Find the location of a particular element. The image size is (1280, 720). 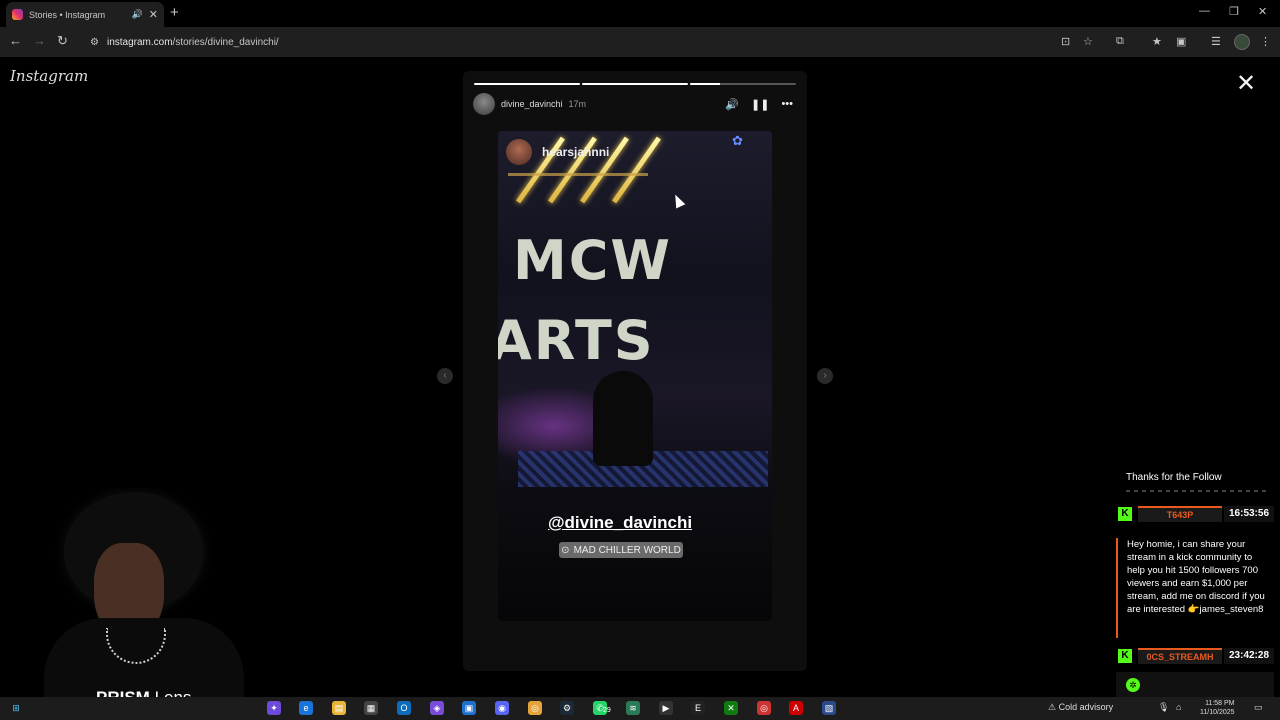

chat-message-header: K 0CS_STREAMH 23:42:28 is located at coordinates (1195, 656).